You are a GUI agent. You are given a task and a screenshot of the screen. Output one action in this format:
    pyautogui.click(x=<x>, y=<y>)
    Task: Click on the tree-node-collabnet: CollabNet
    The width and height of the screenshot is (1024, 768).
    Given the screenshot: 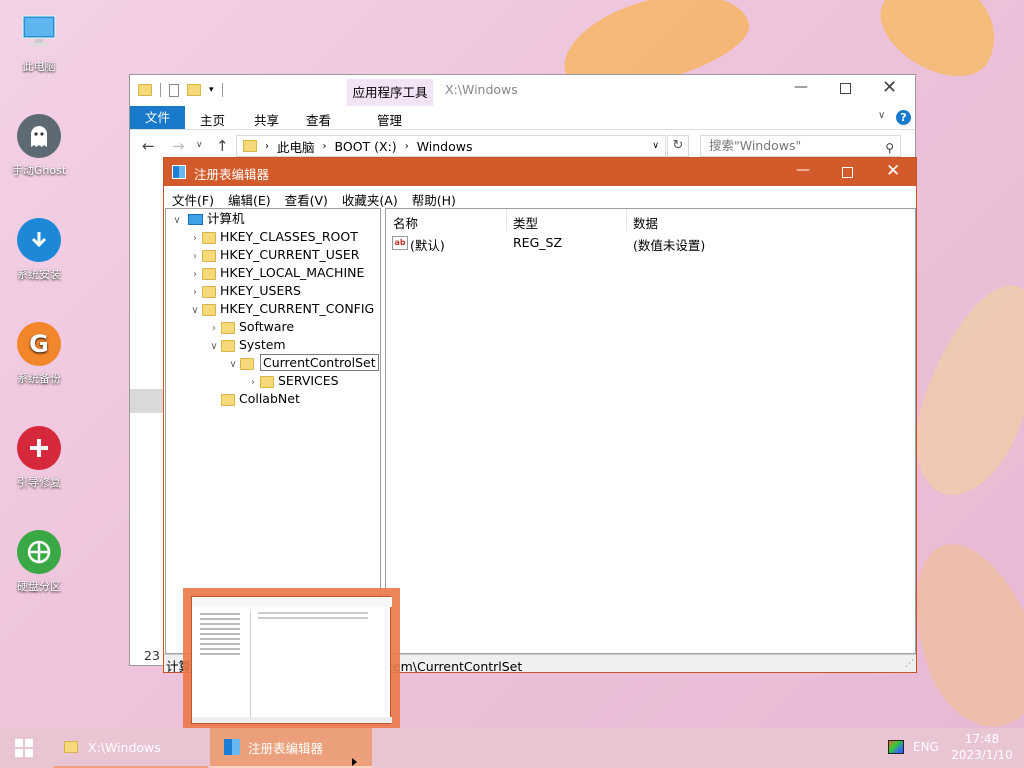 What is the action you would take?
    pyautogui.click(x=260, y=399)
    